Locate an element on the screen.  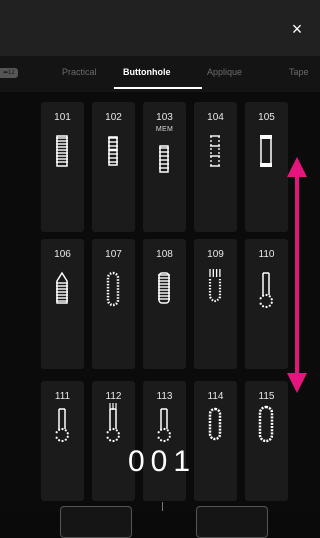
stitch-number: 112 is located at coordinates (113, 396).